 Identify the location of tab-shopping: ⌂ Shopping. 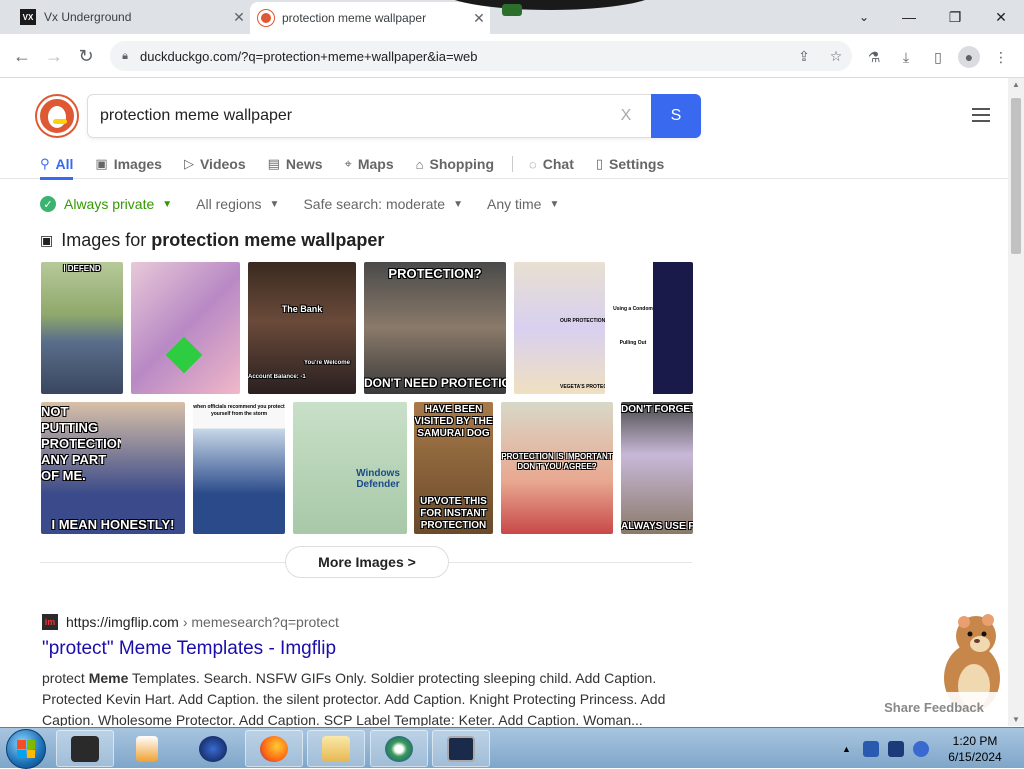
(455, 164).